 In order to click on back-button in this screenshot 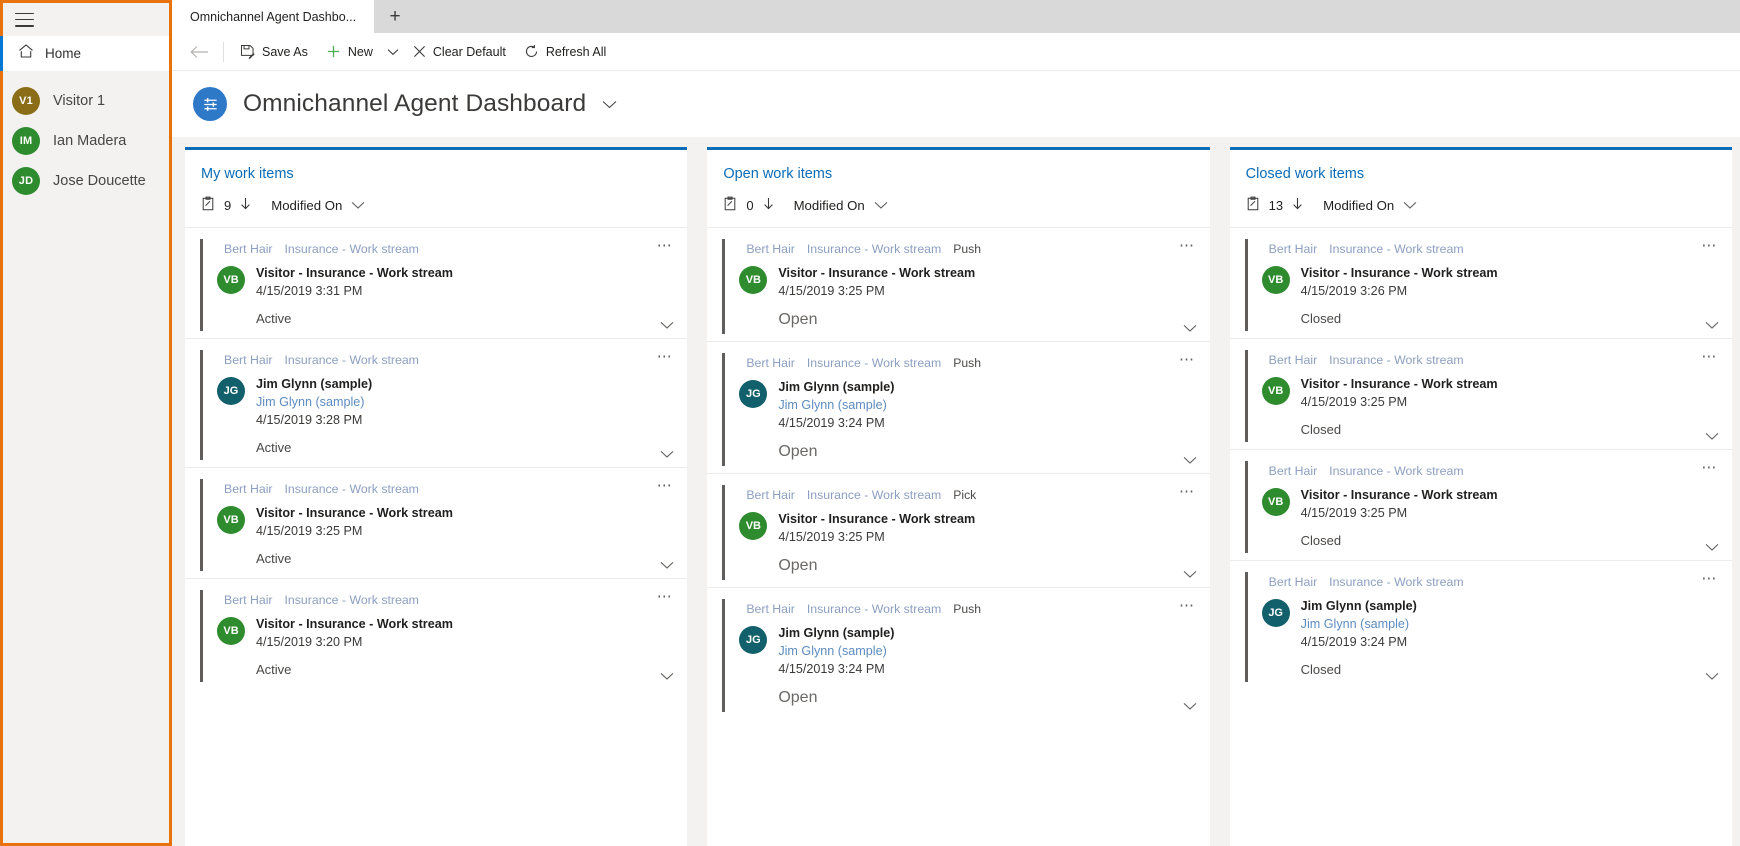, I will do `click(199, 52)`.